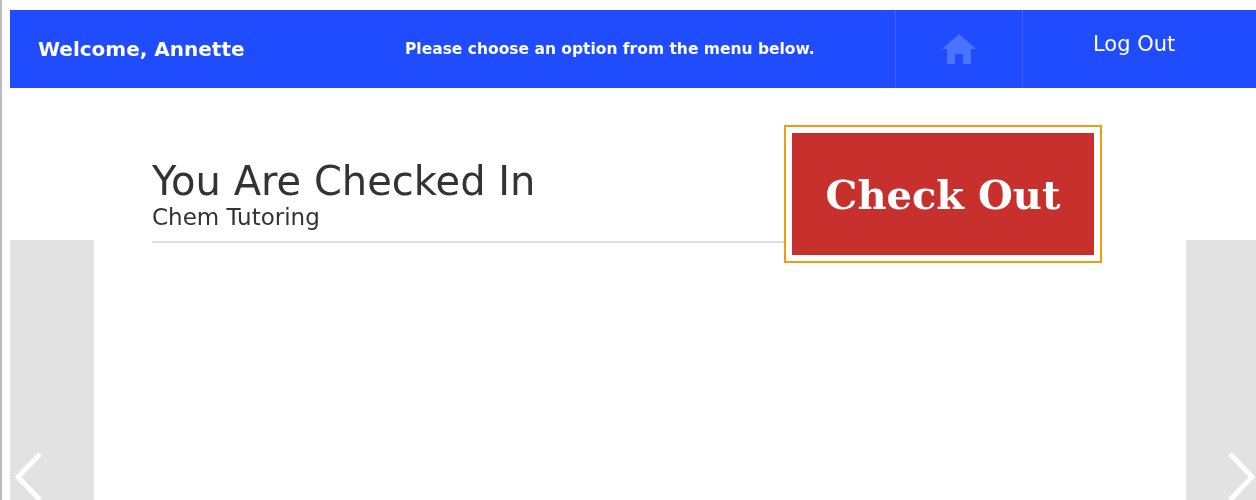  I want to click on menu-message: Please choose an option from the menu below., so click(610, 49).